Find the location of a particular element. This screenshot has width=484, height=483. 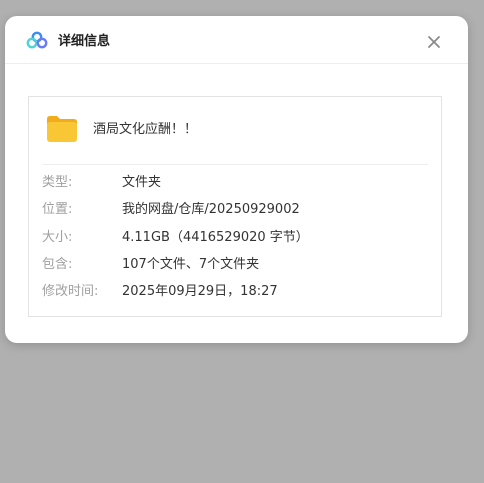

modified-label: 修改时间: is located at coordinates (70, 291).